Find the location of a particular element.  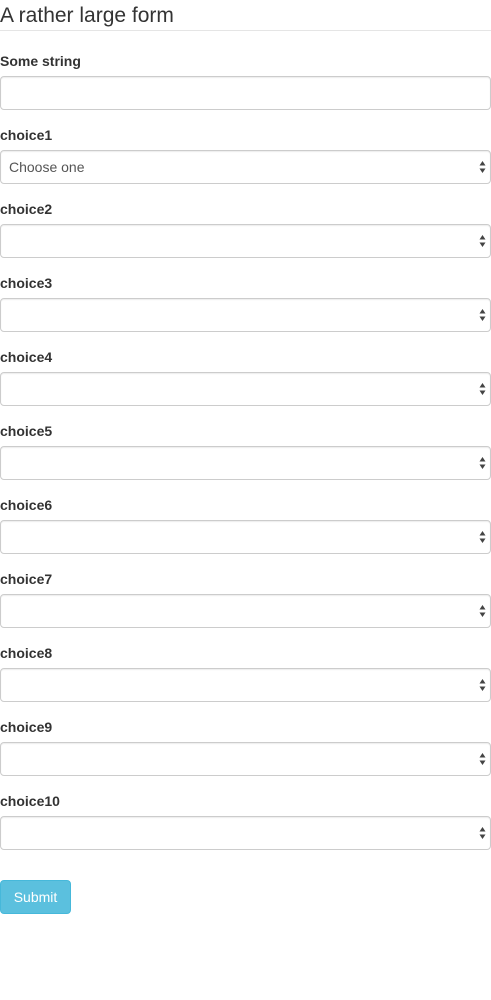

choice5-select is located at coordinates (245, 463).